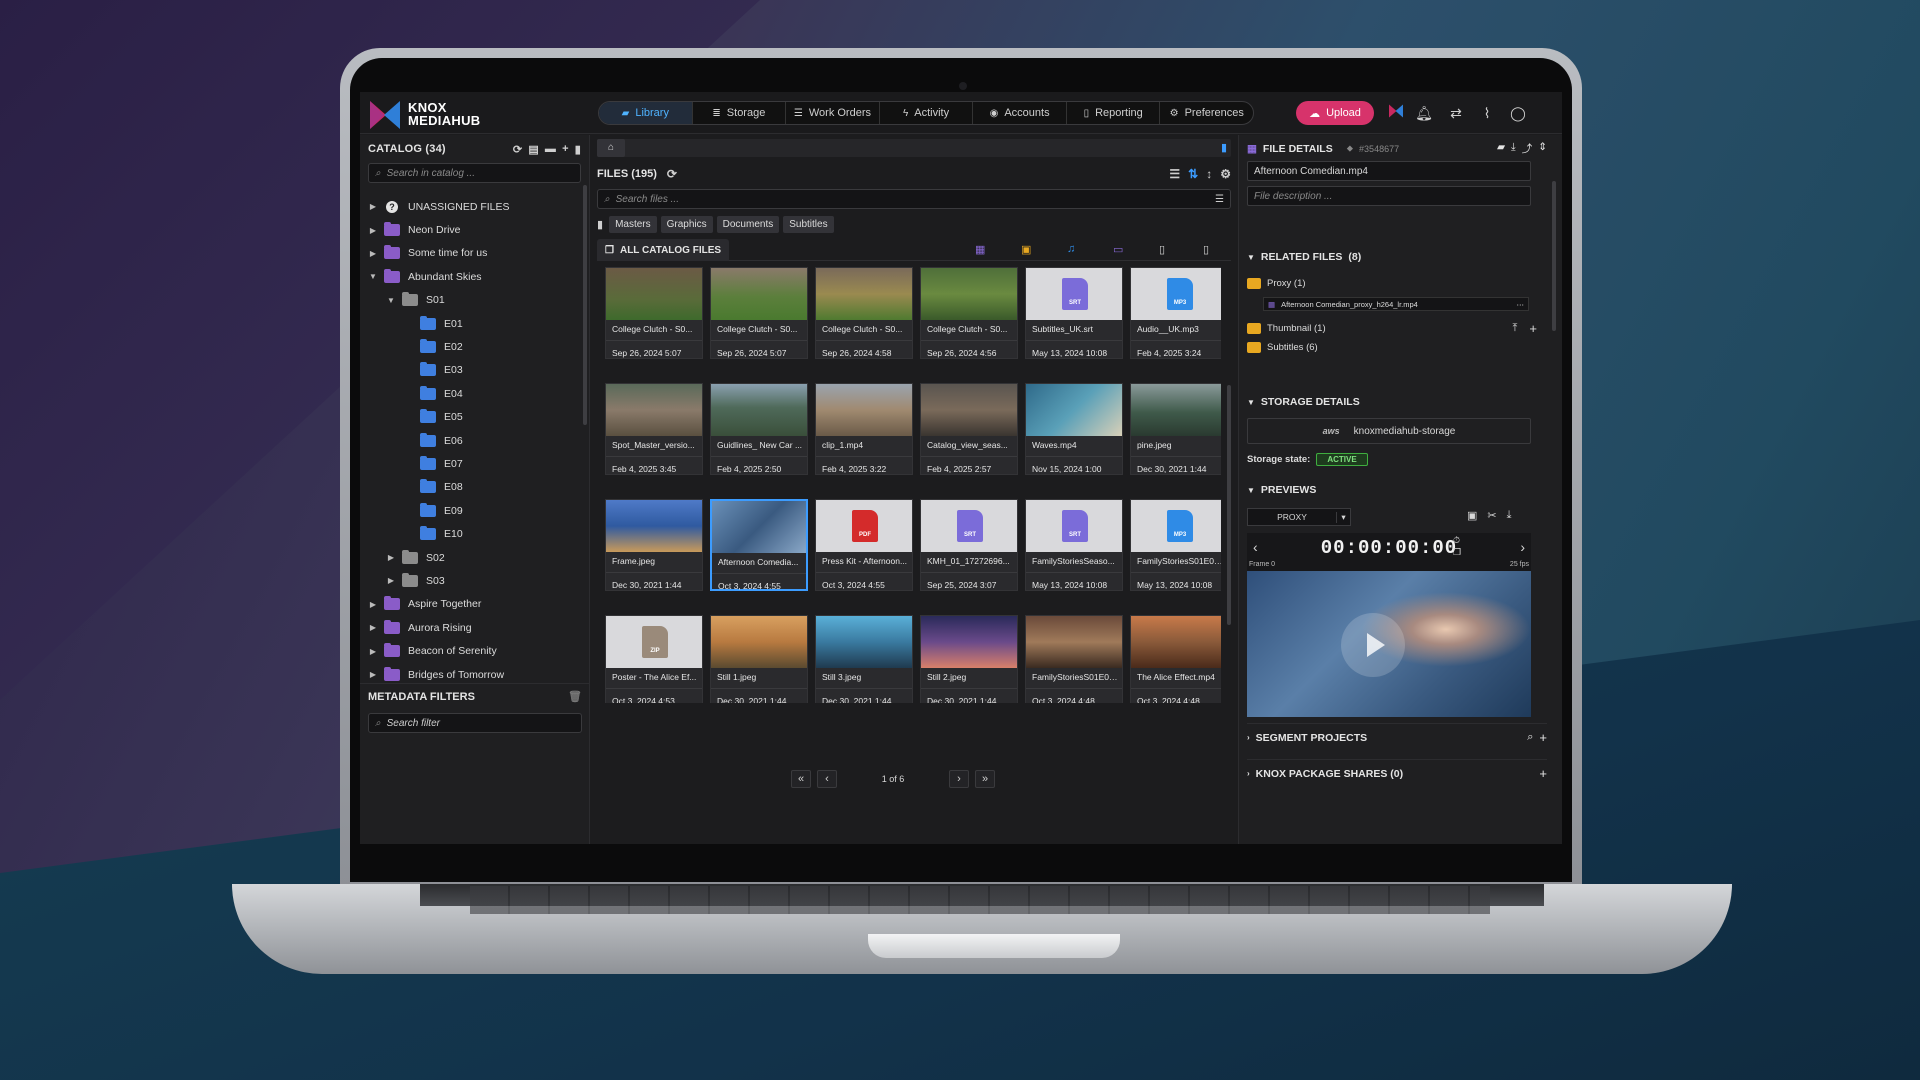  Describe the element at coordinates (1397, 734) in the screenshot. I see `segment-projects-header: › SEGMENT PROJECTS ⌕ +` at that location.